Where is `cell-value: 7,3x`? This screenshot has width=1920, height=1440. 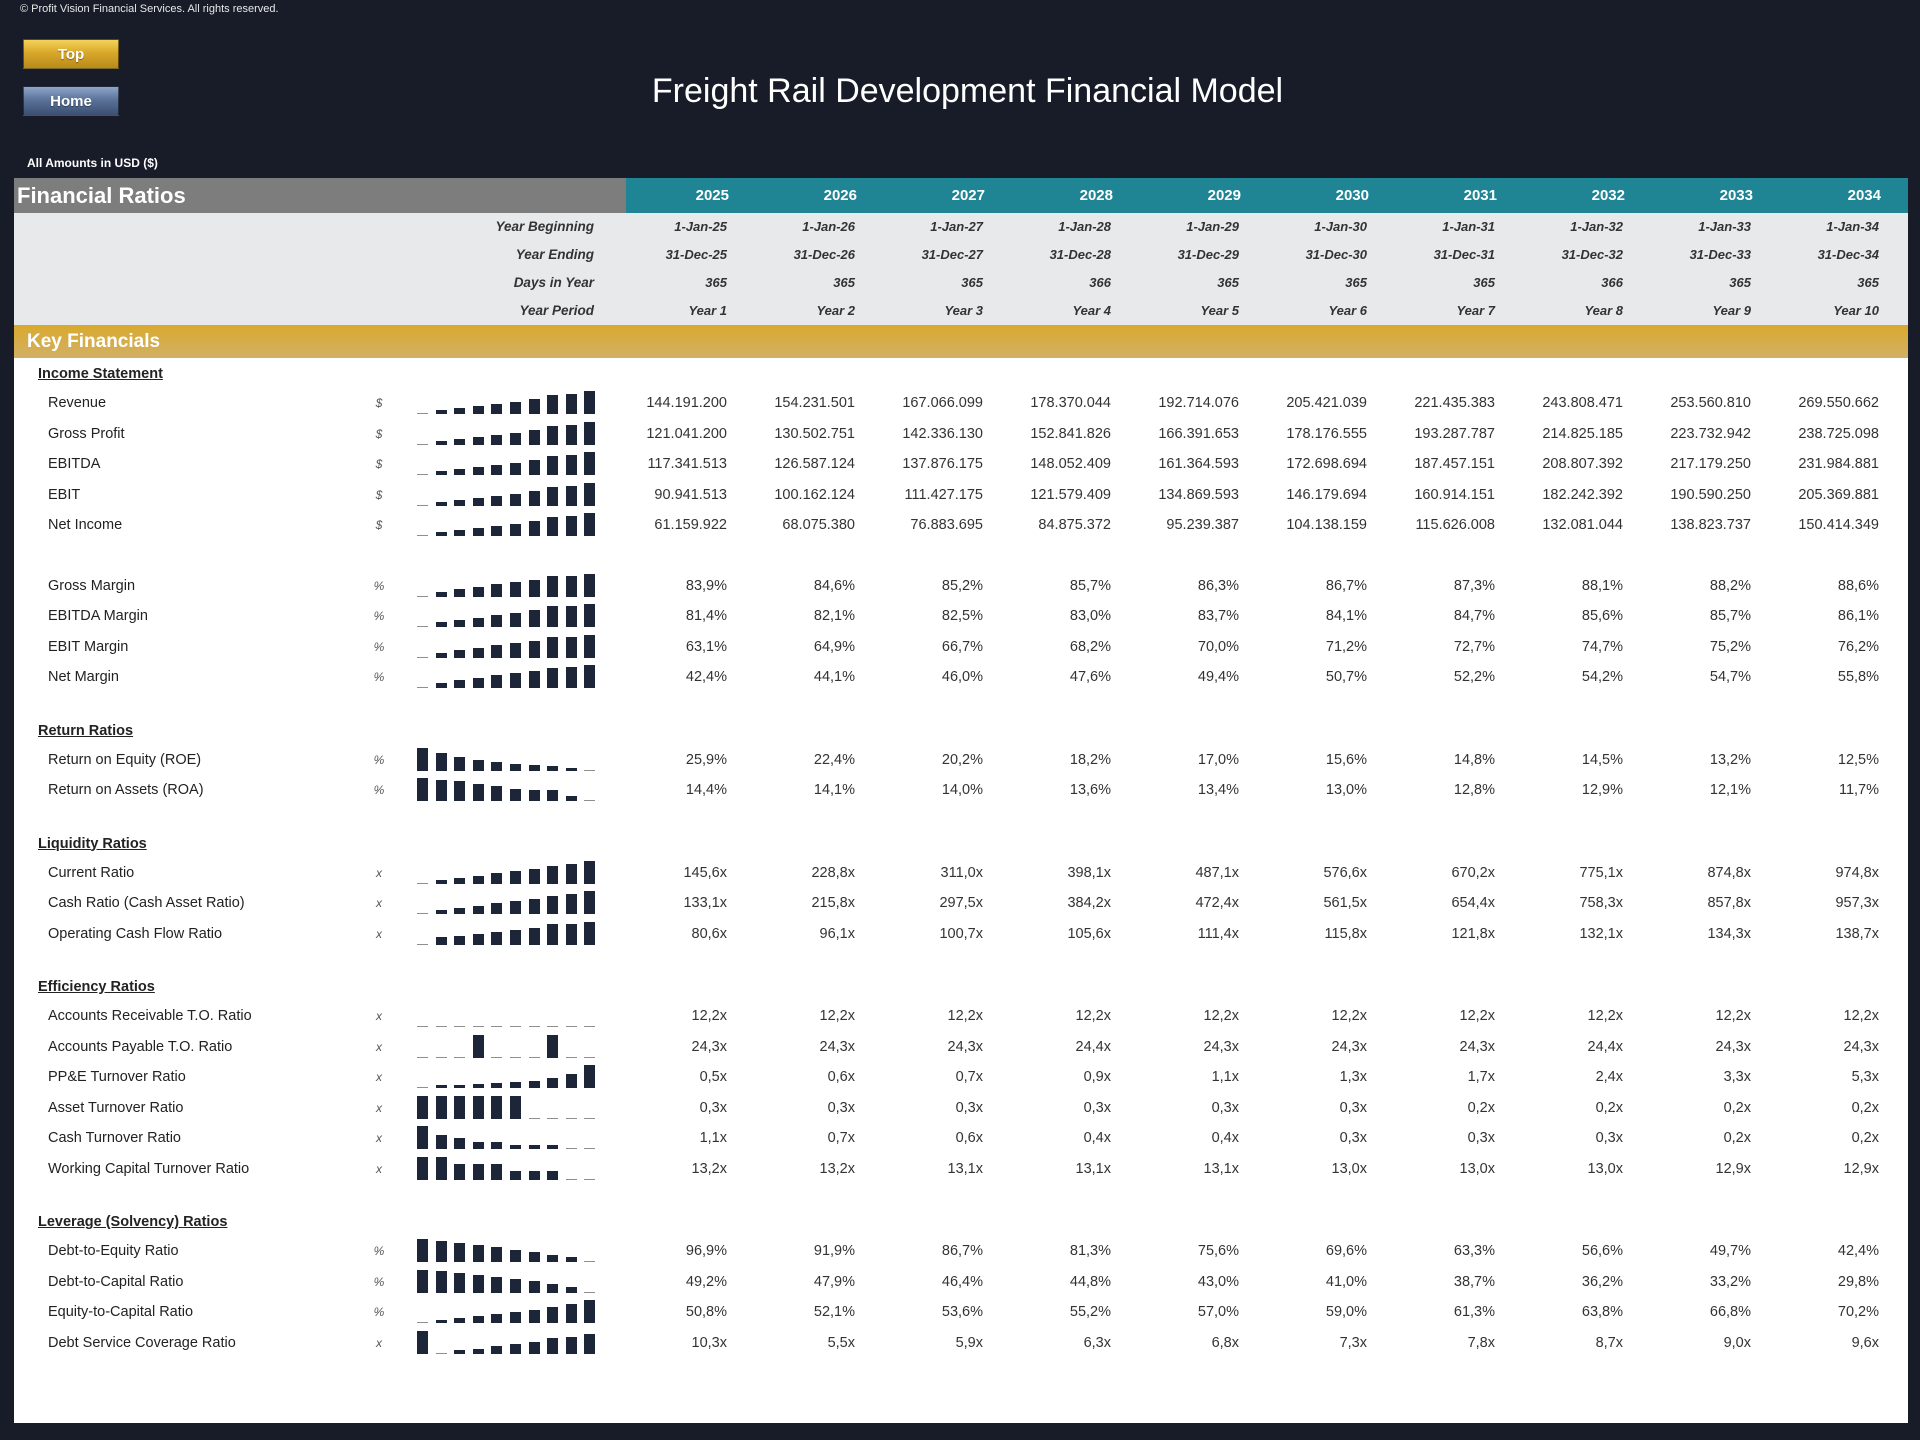
cell-value: 7,3x is located at coordinates (1353, 1342).